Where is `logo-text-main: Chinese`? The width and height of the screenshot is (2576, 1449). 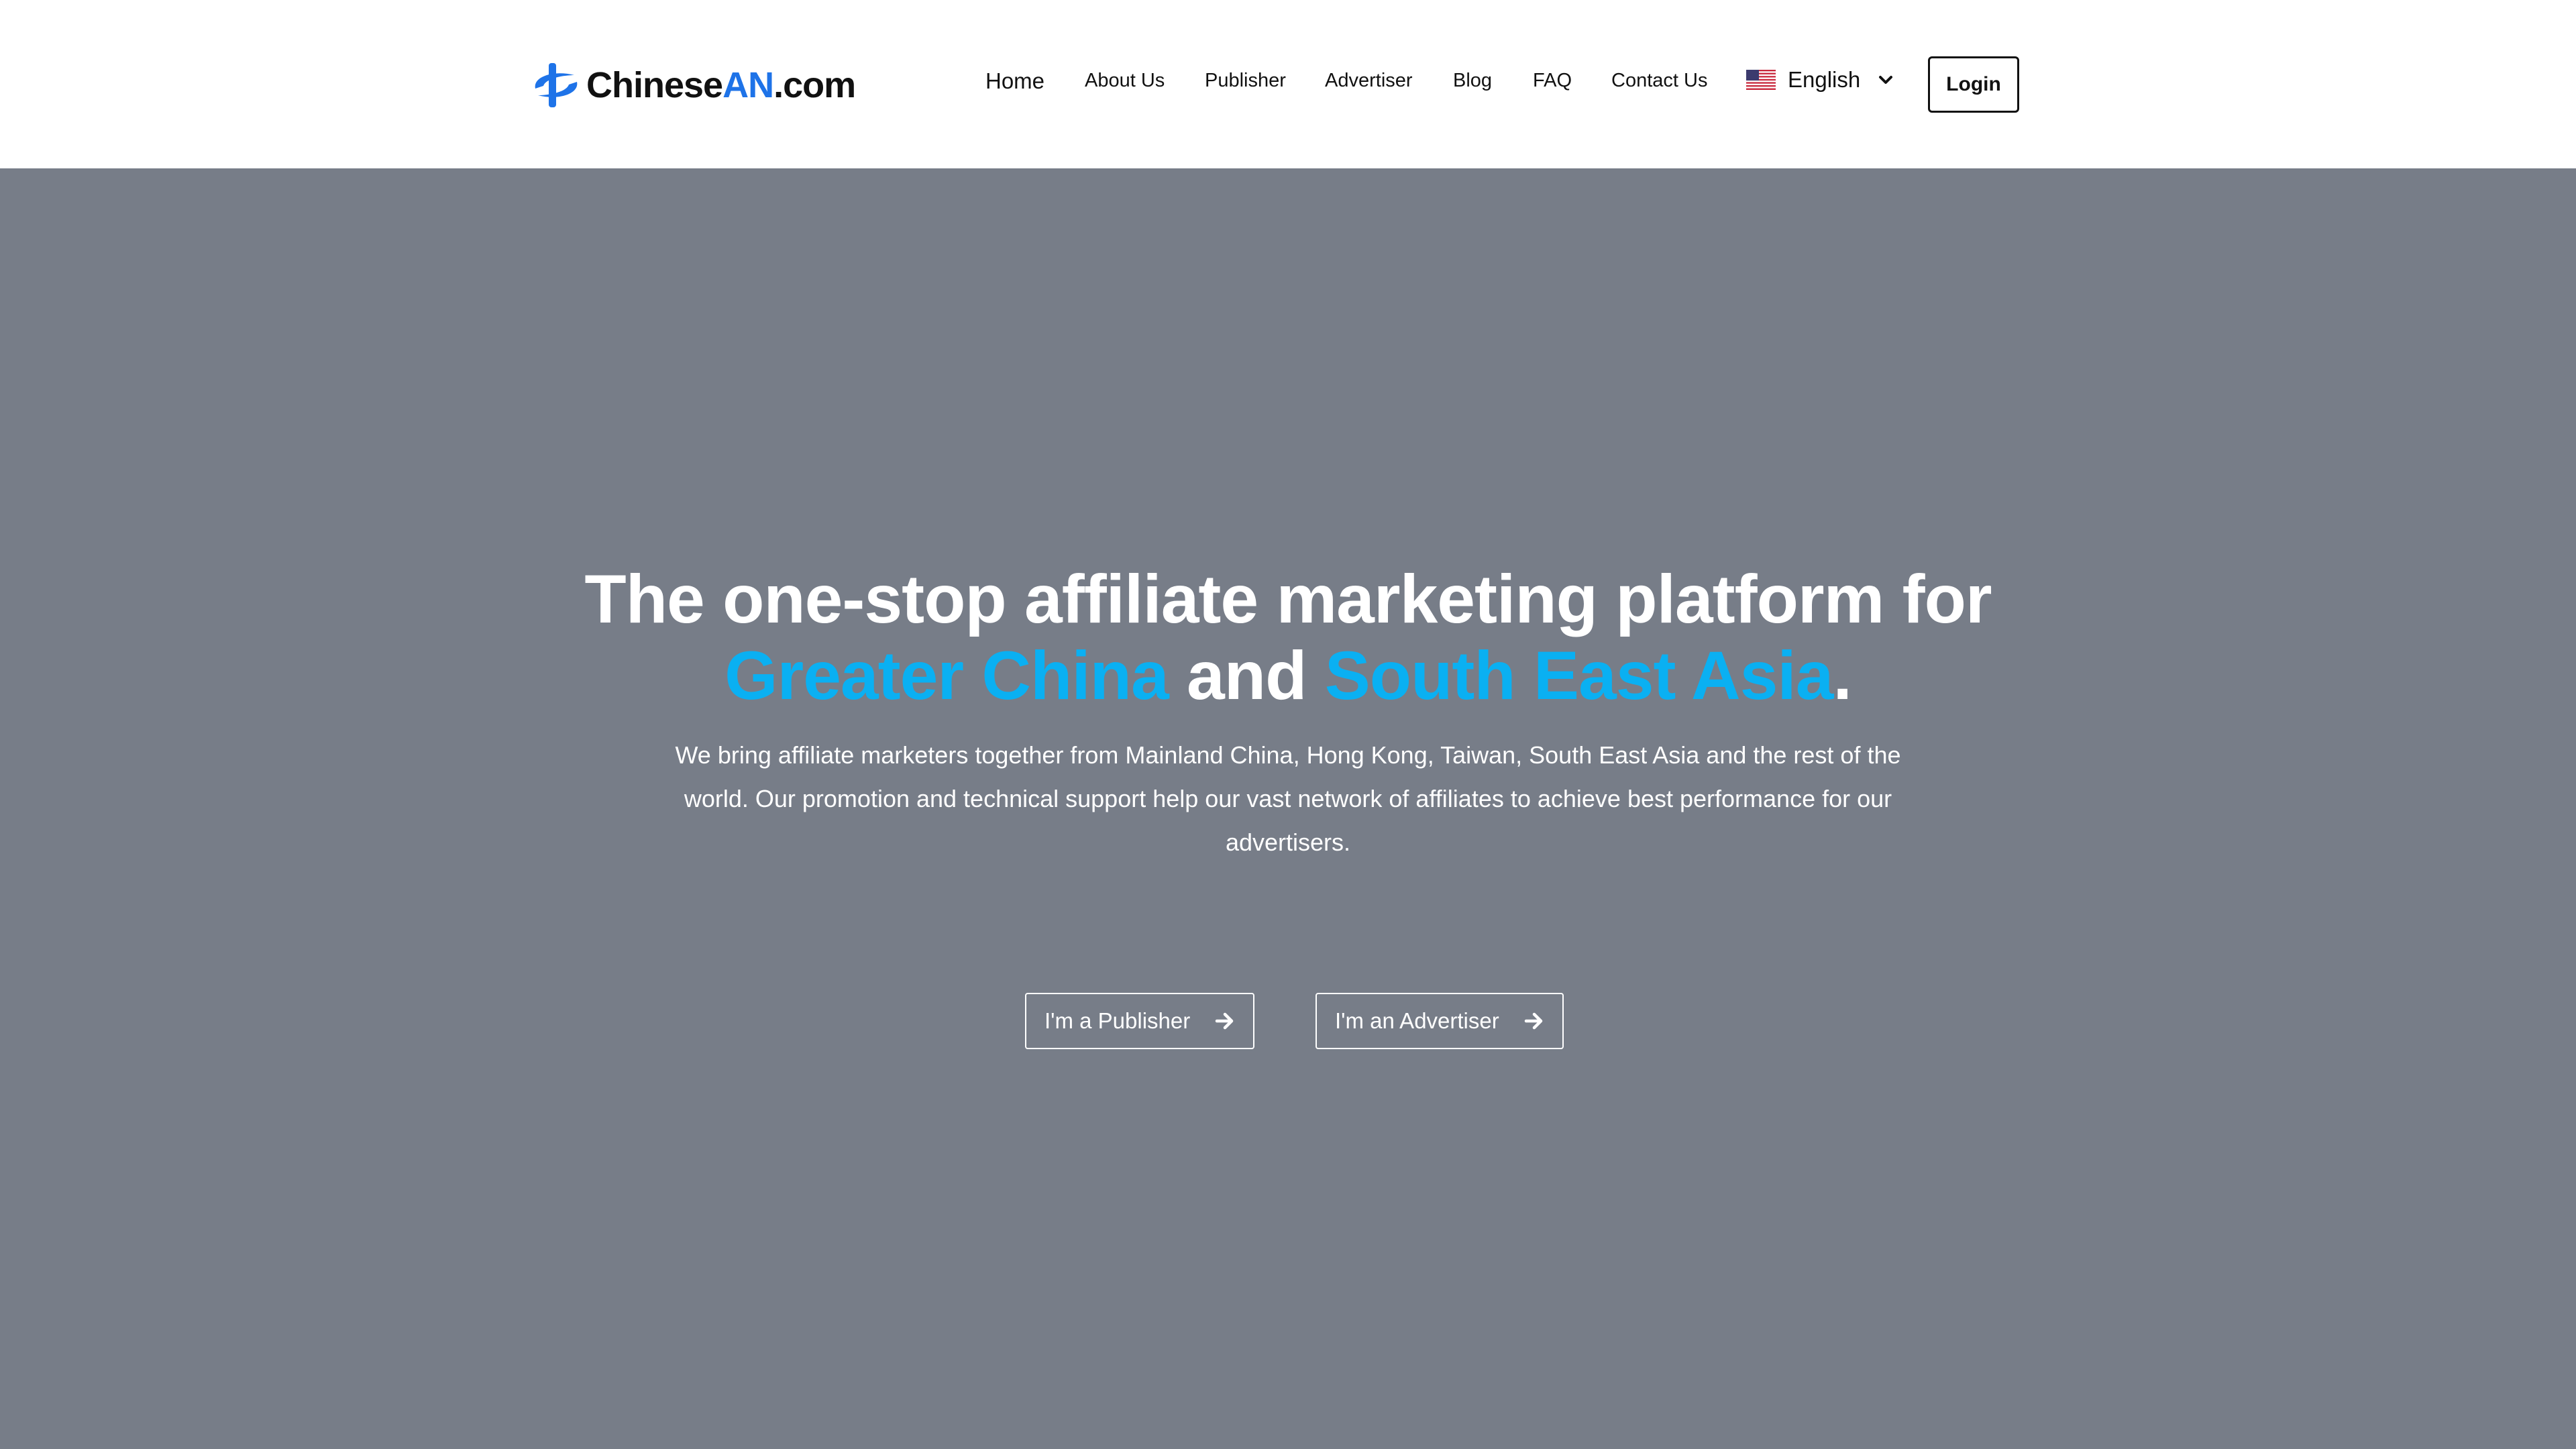 logo-text-main: Chinese is located at coordinates (654, 85).